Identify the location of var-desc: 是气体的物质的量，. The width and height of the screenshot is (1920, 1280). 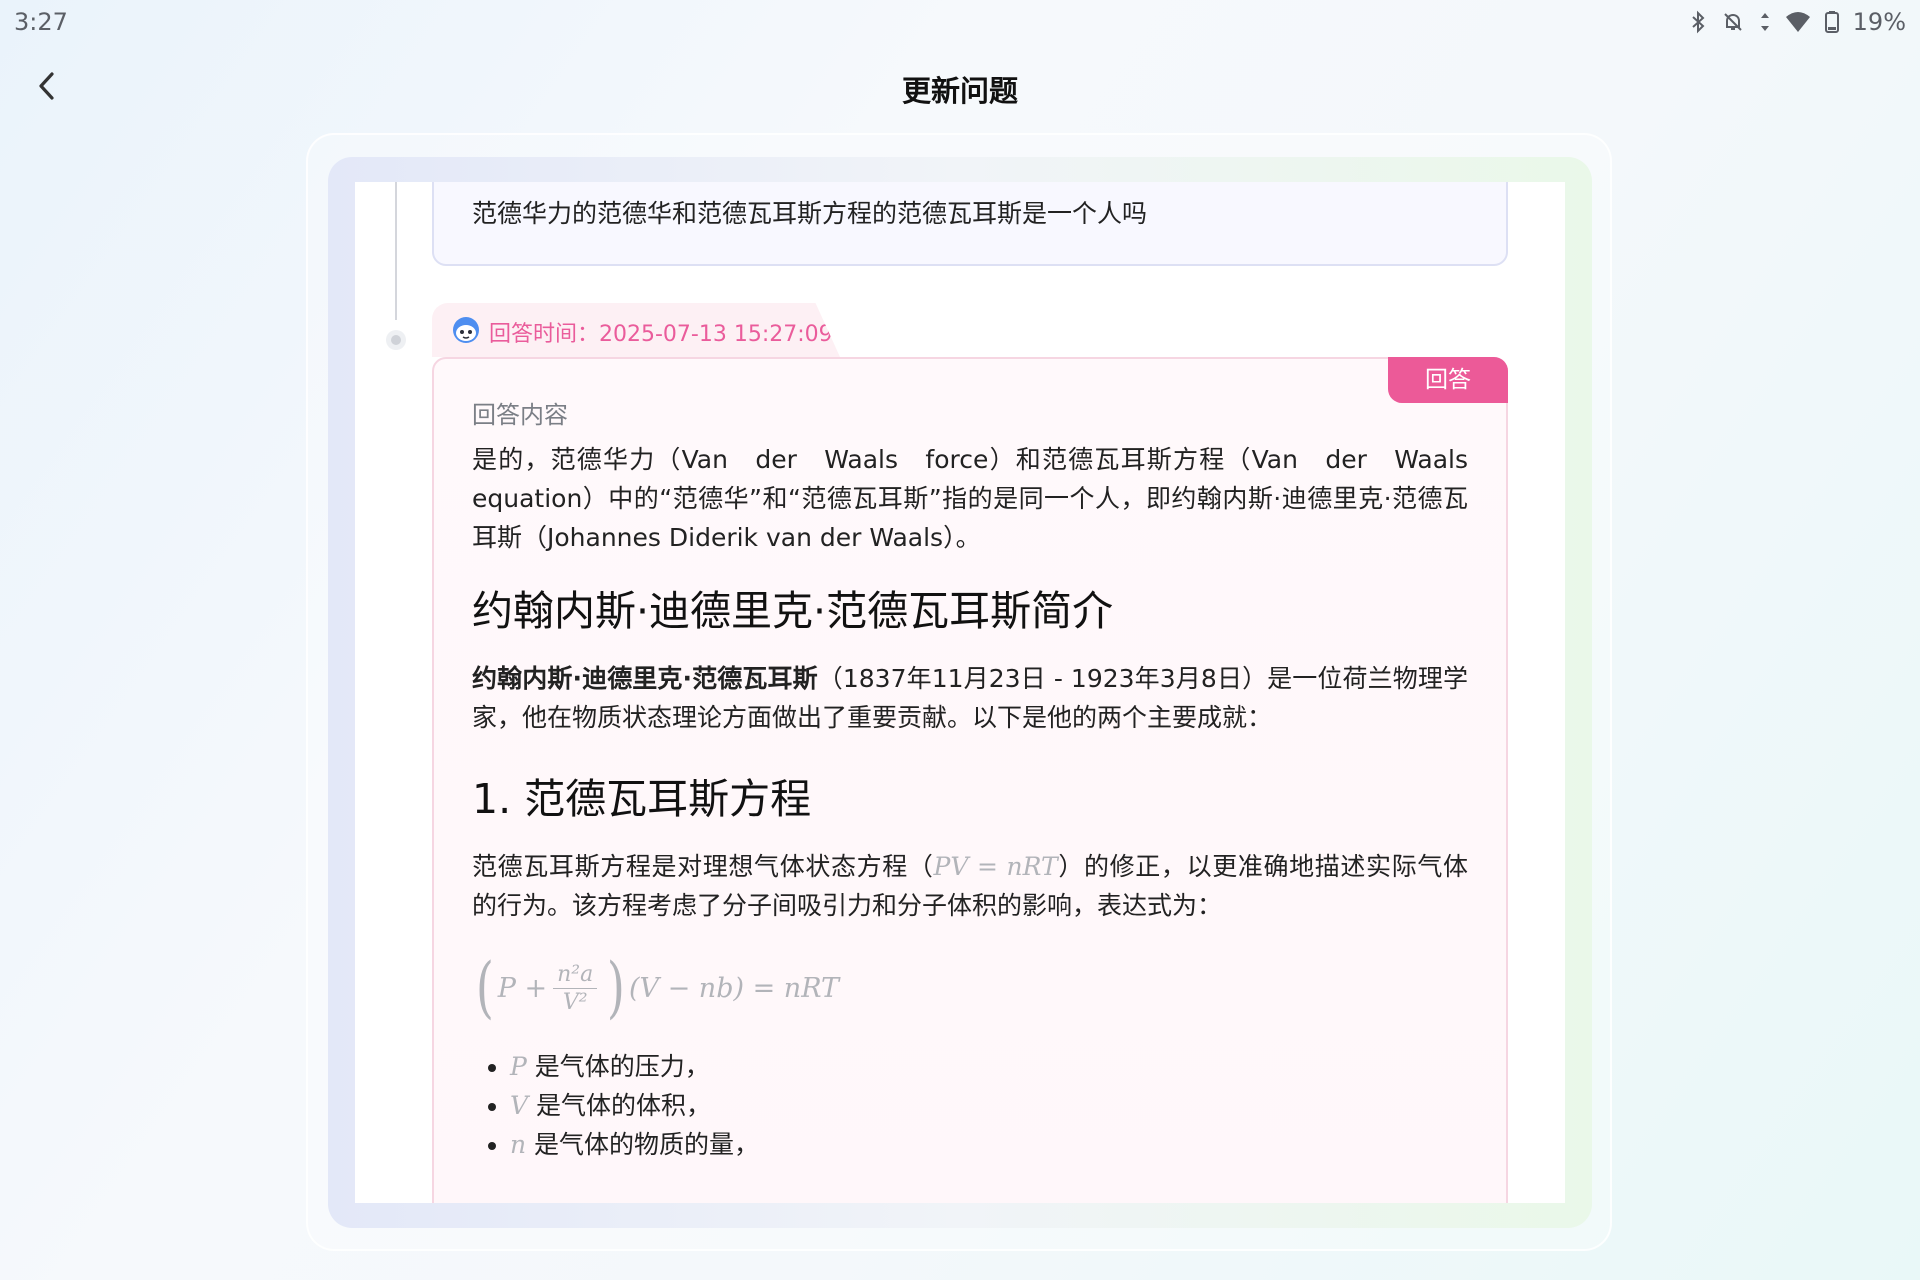
(643, 1144).